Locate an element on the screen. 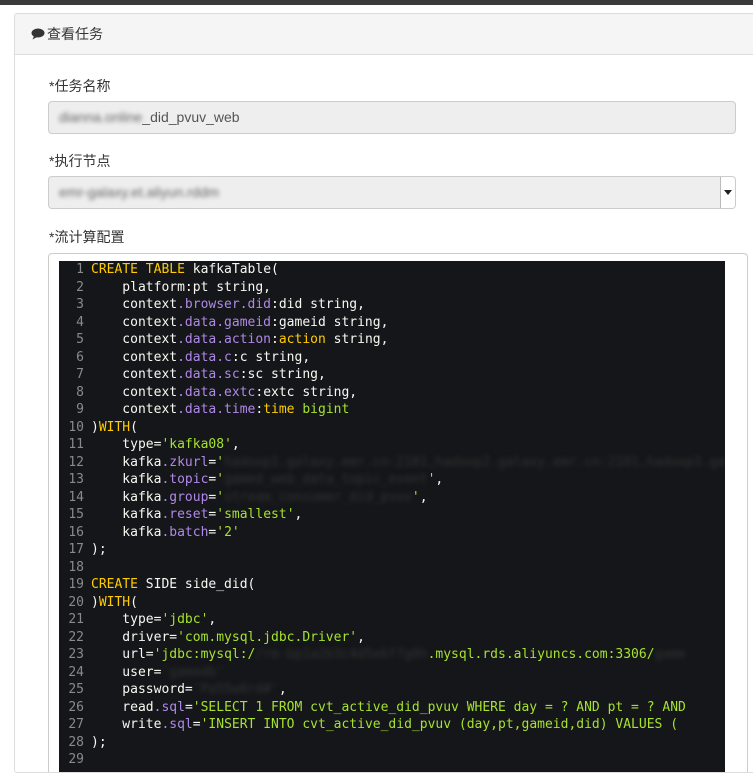  code-token: : is located at coordinates (275, 339).